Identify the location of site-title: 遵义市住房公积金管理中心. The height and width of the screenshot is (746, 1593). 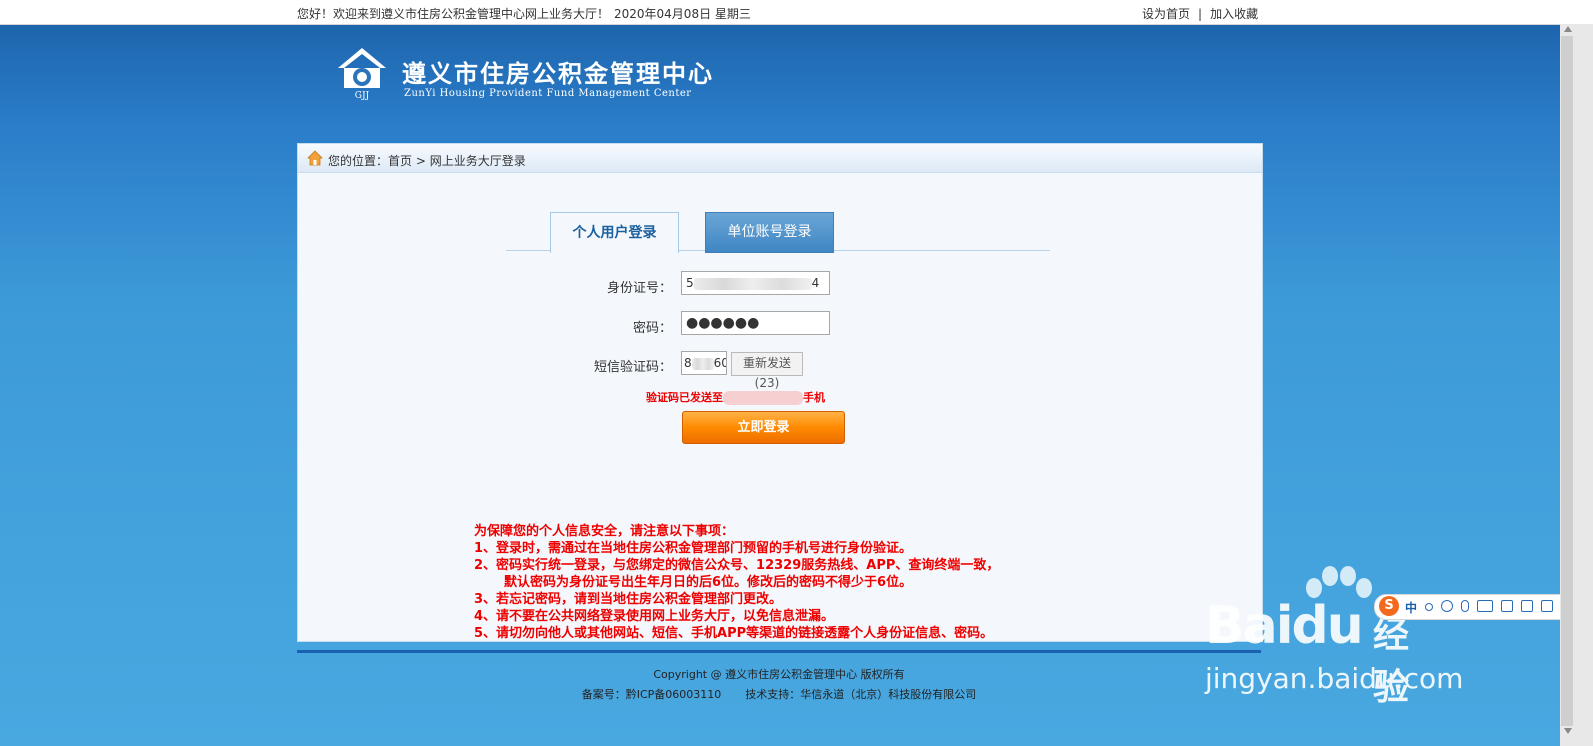
(558, 73).